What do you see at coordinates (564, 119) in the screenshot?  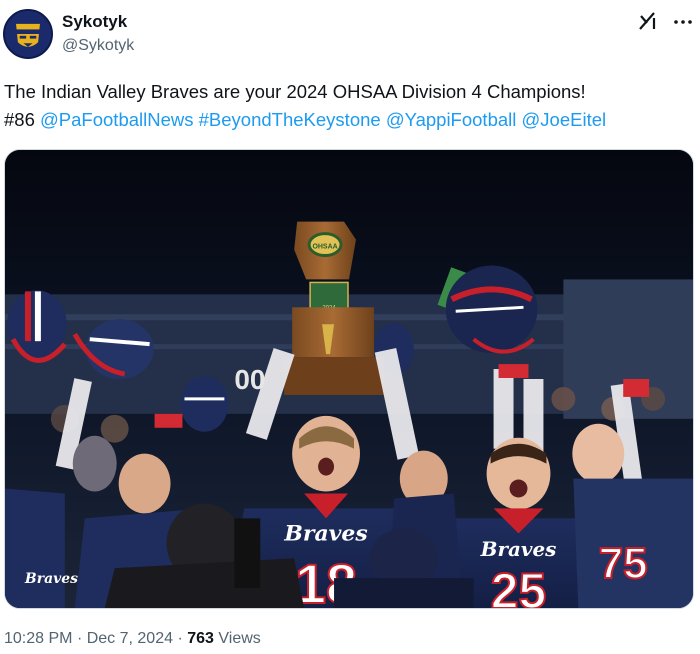 I see `mention-joeeitel: @JoeEitel` at bounding box center [564, 119].